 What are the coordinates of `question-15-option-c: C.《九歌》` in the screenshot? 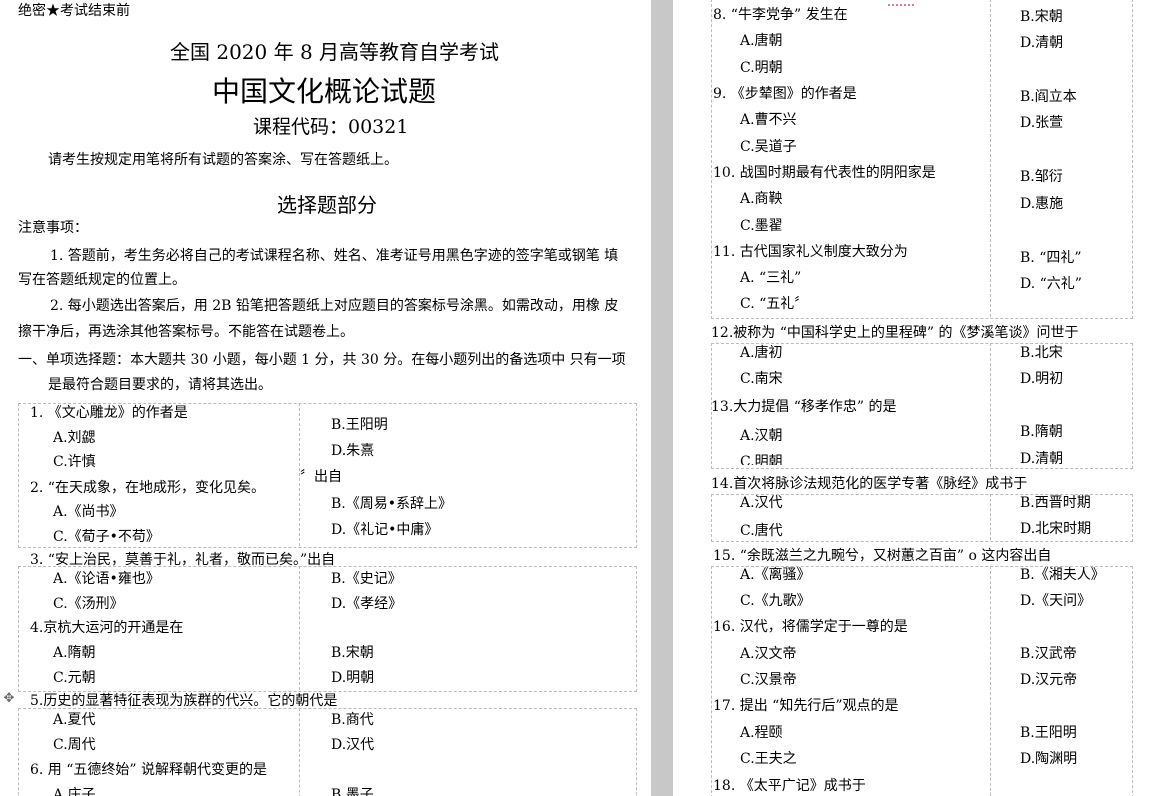 It's located at (775, 601).